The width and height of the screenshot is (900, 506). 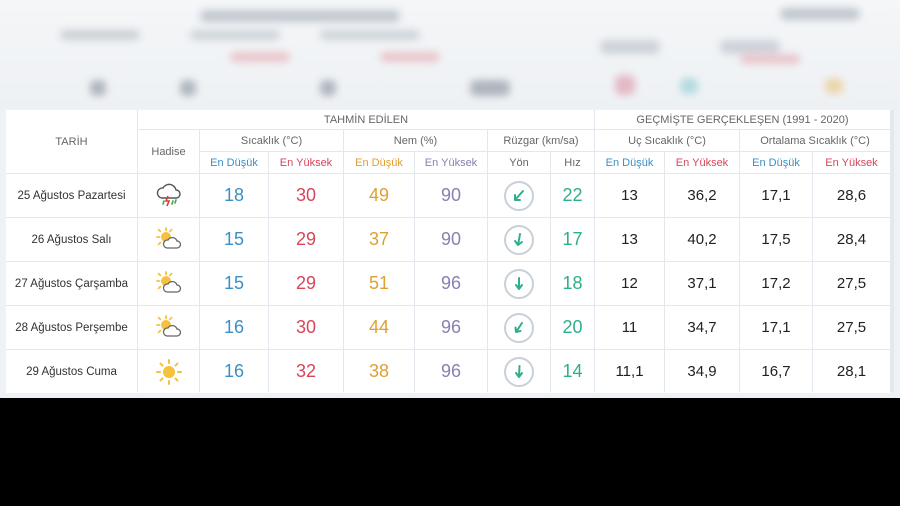 What do you see at coordinates (629, 162) in the screenshot?
I see `extreme-low-header: En Düşük` at bounding box center [629, 162].